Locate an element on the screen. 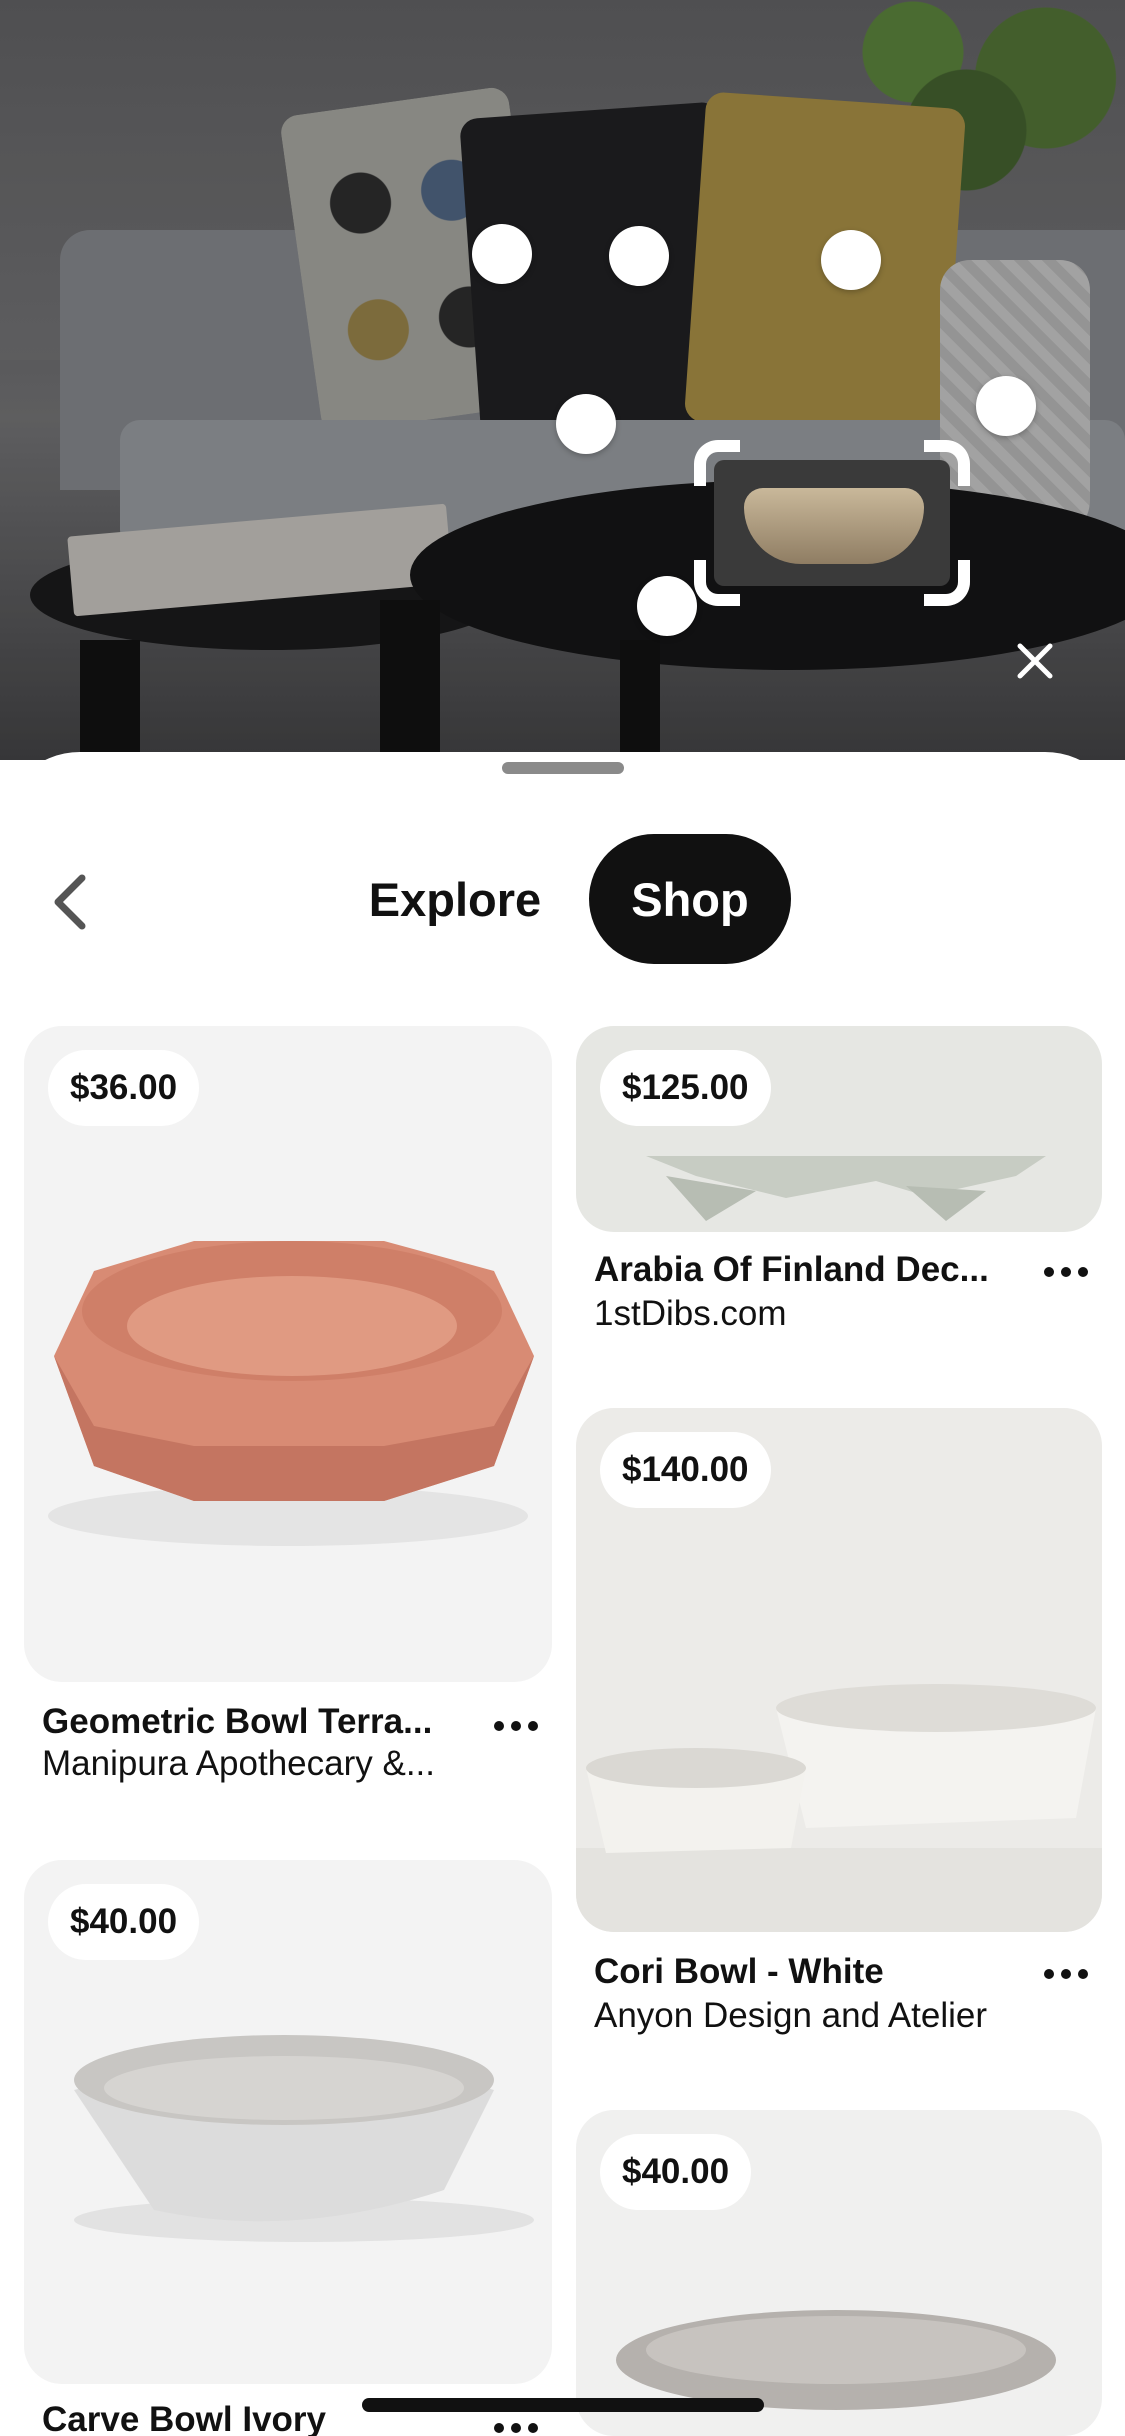  chevron-left-icon is located at coordinates (70, 902).